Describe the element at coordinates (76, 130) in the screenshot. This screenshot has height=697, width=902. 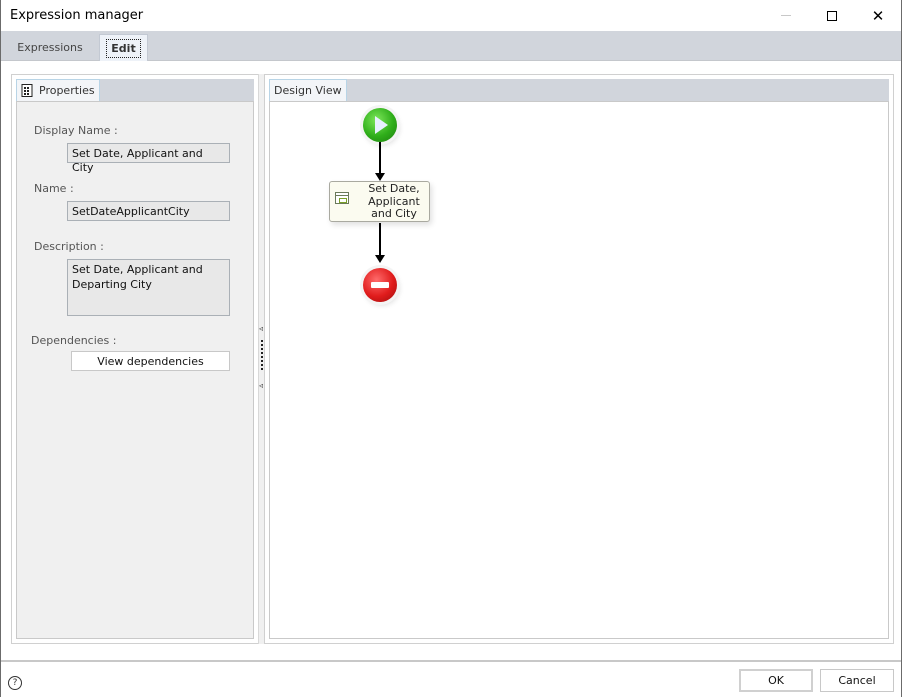
I see `display-name-label: Display Name :` at that location.